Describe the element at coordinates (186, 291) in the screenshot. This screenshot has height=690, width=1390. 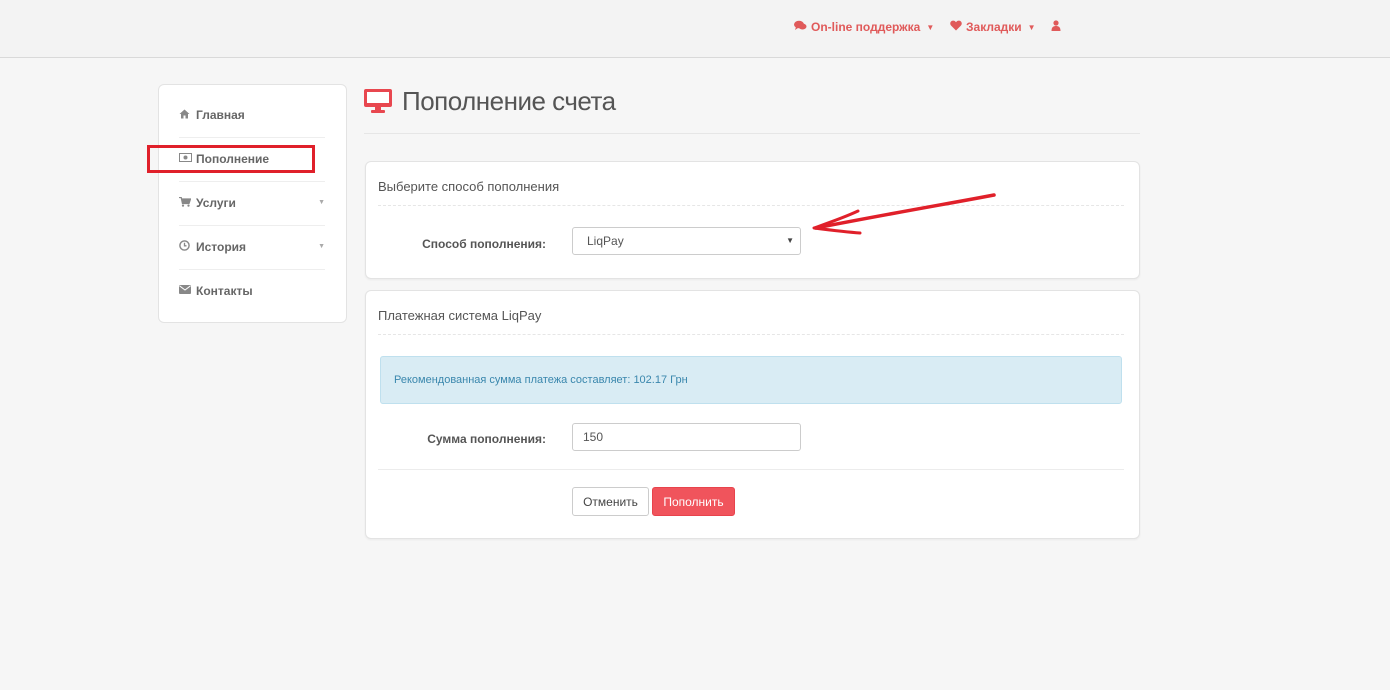
I see `envelope-icon` at that location.